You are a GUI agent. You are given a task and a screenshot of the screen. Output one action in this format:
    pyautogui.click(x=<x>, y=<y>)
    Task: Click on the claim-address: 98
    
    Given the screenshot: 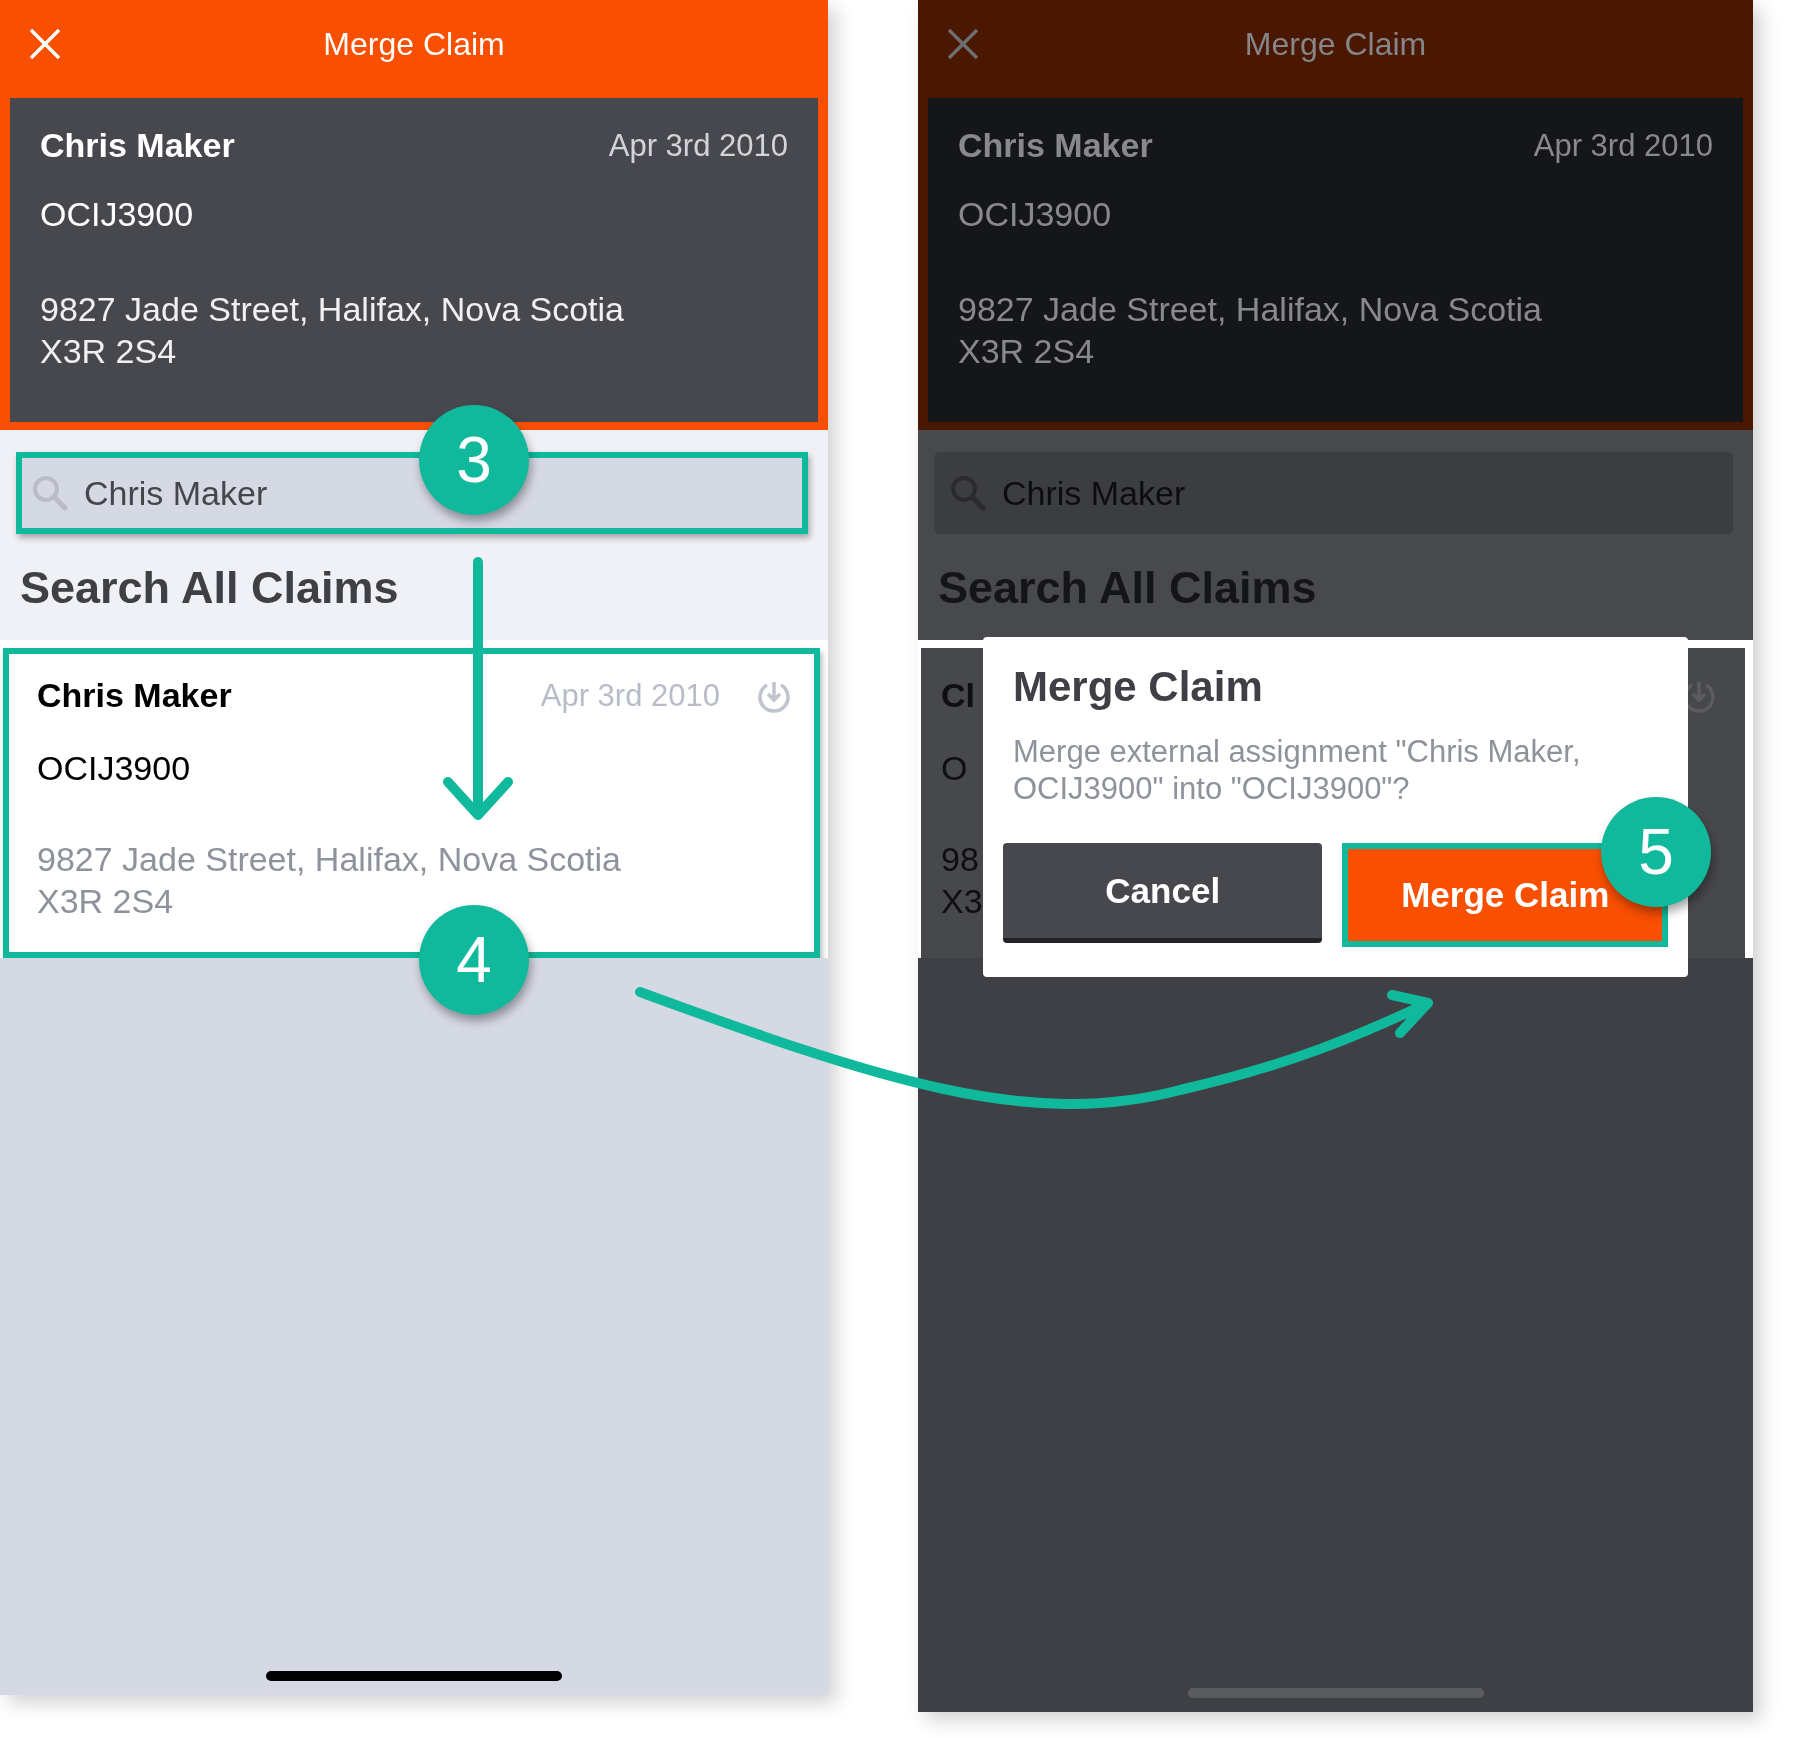 What is the action you would take?
    pyautogui.click(x=960, y=859)
    